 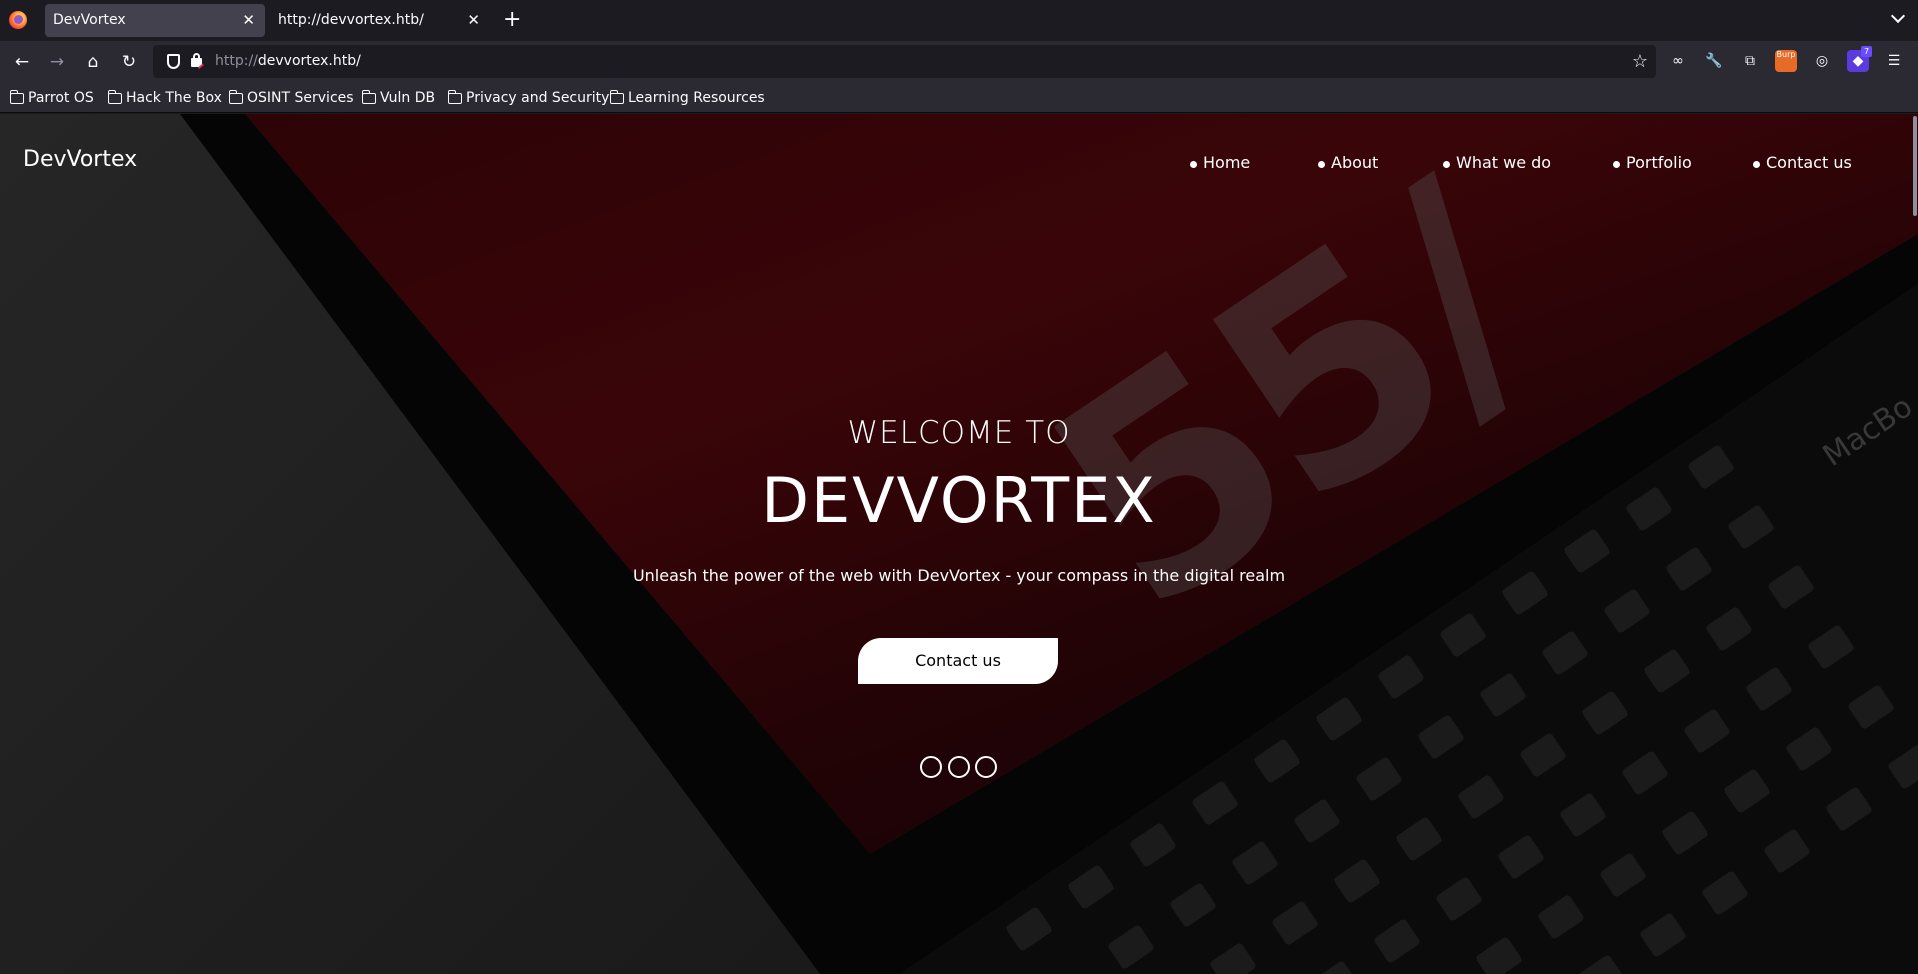 What do you see at coordinates (696, 98) in the screenshot?
I see `bookmark-label: Learning Resources` at bounding box center [696, 98].